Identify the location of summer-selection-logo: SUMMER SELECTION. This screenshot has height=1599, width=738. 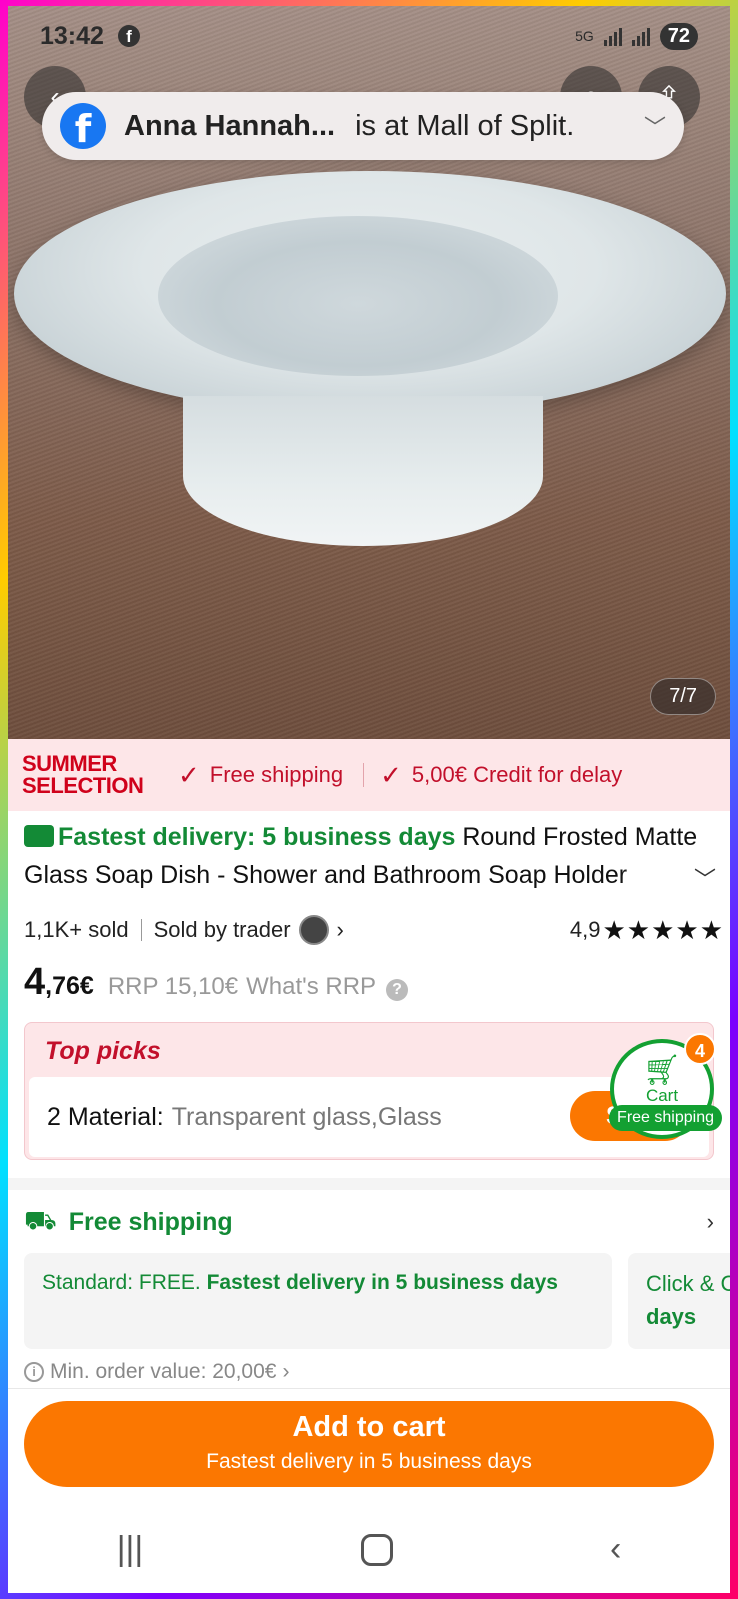
(92, 775).